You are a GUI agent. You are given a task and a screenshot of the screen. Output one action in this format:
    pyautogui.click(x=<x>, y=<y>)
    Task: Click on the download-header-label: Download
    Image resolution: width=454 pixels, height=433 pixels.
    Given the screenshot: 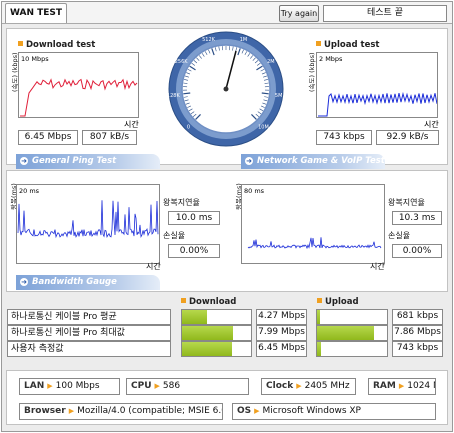 What is the action you would take?
    pyautogui.click(x=213, y=302)
    